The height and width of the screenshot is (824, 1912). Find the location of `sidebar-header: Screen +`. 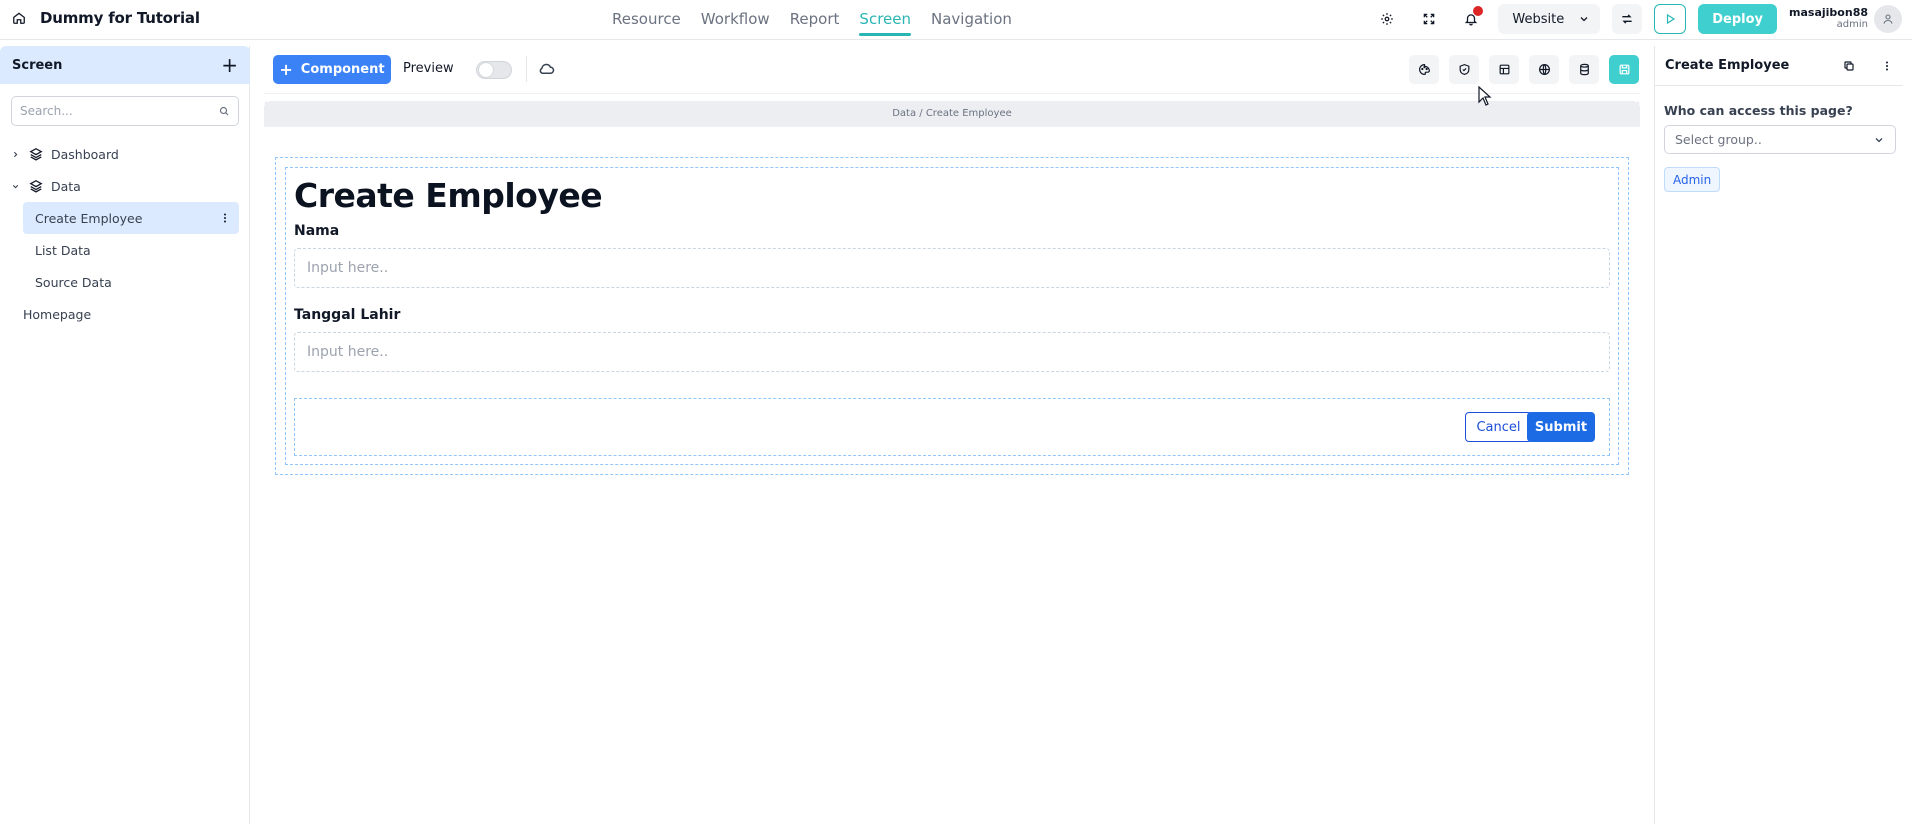

sidebar-header: Screen + is located at coordinates (125, 65).